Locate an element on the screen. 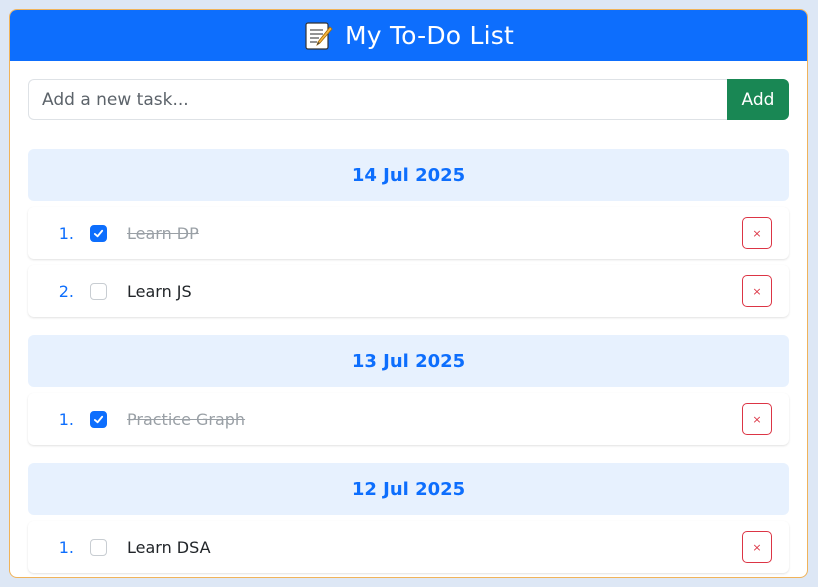 The width and height of the screenshot is (818, 587). task-item: 1. Learn DSA × is located at coordinates (408, 547).